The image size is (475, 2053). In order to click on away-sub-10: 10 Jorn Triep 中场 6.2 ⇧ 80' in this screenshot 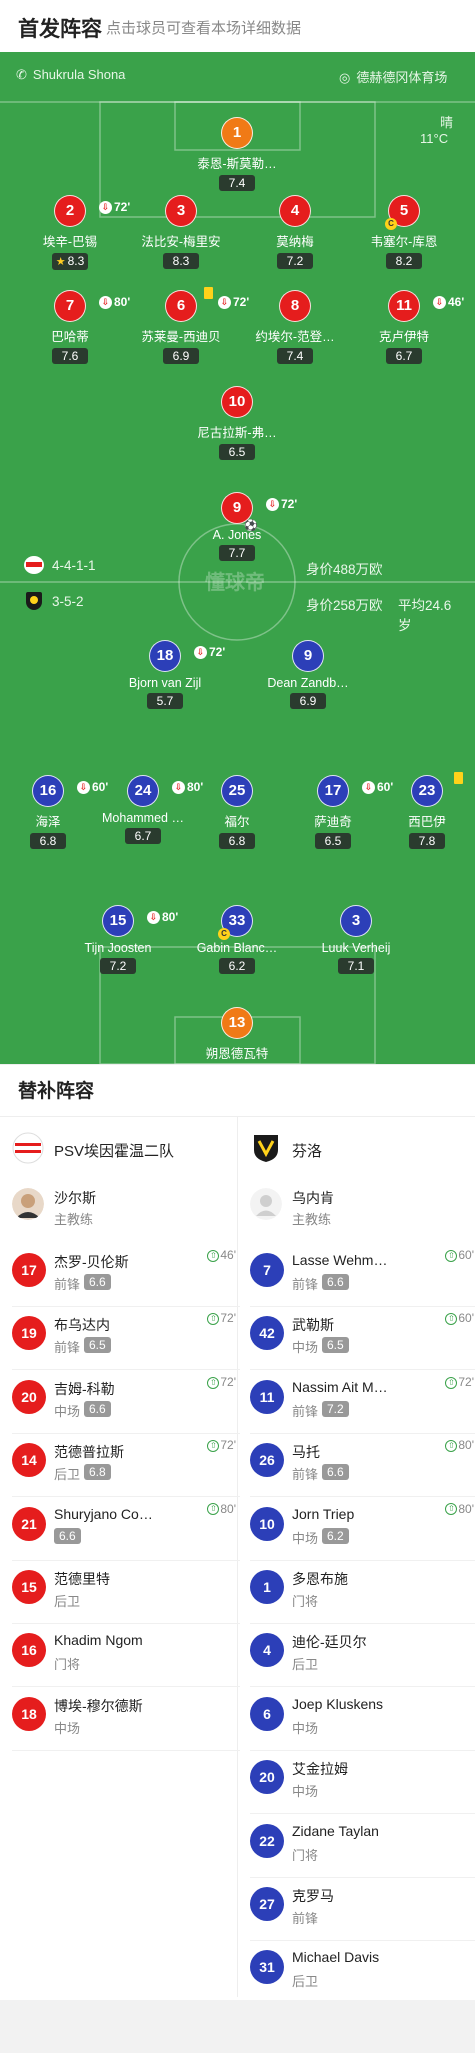, I will do `click(362, 1528)`.